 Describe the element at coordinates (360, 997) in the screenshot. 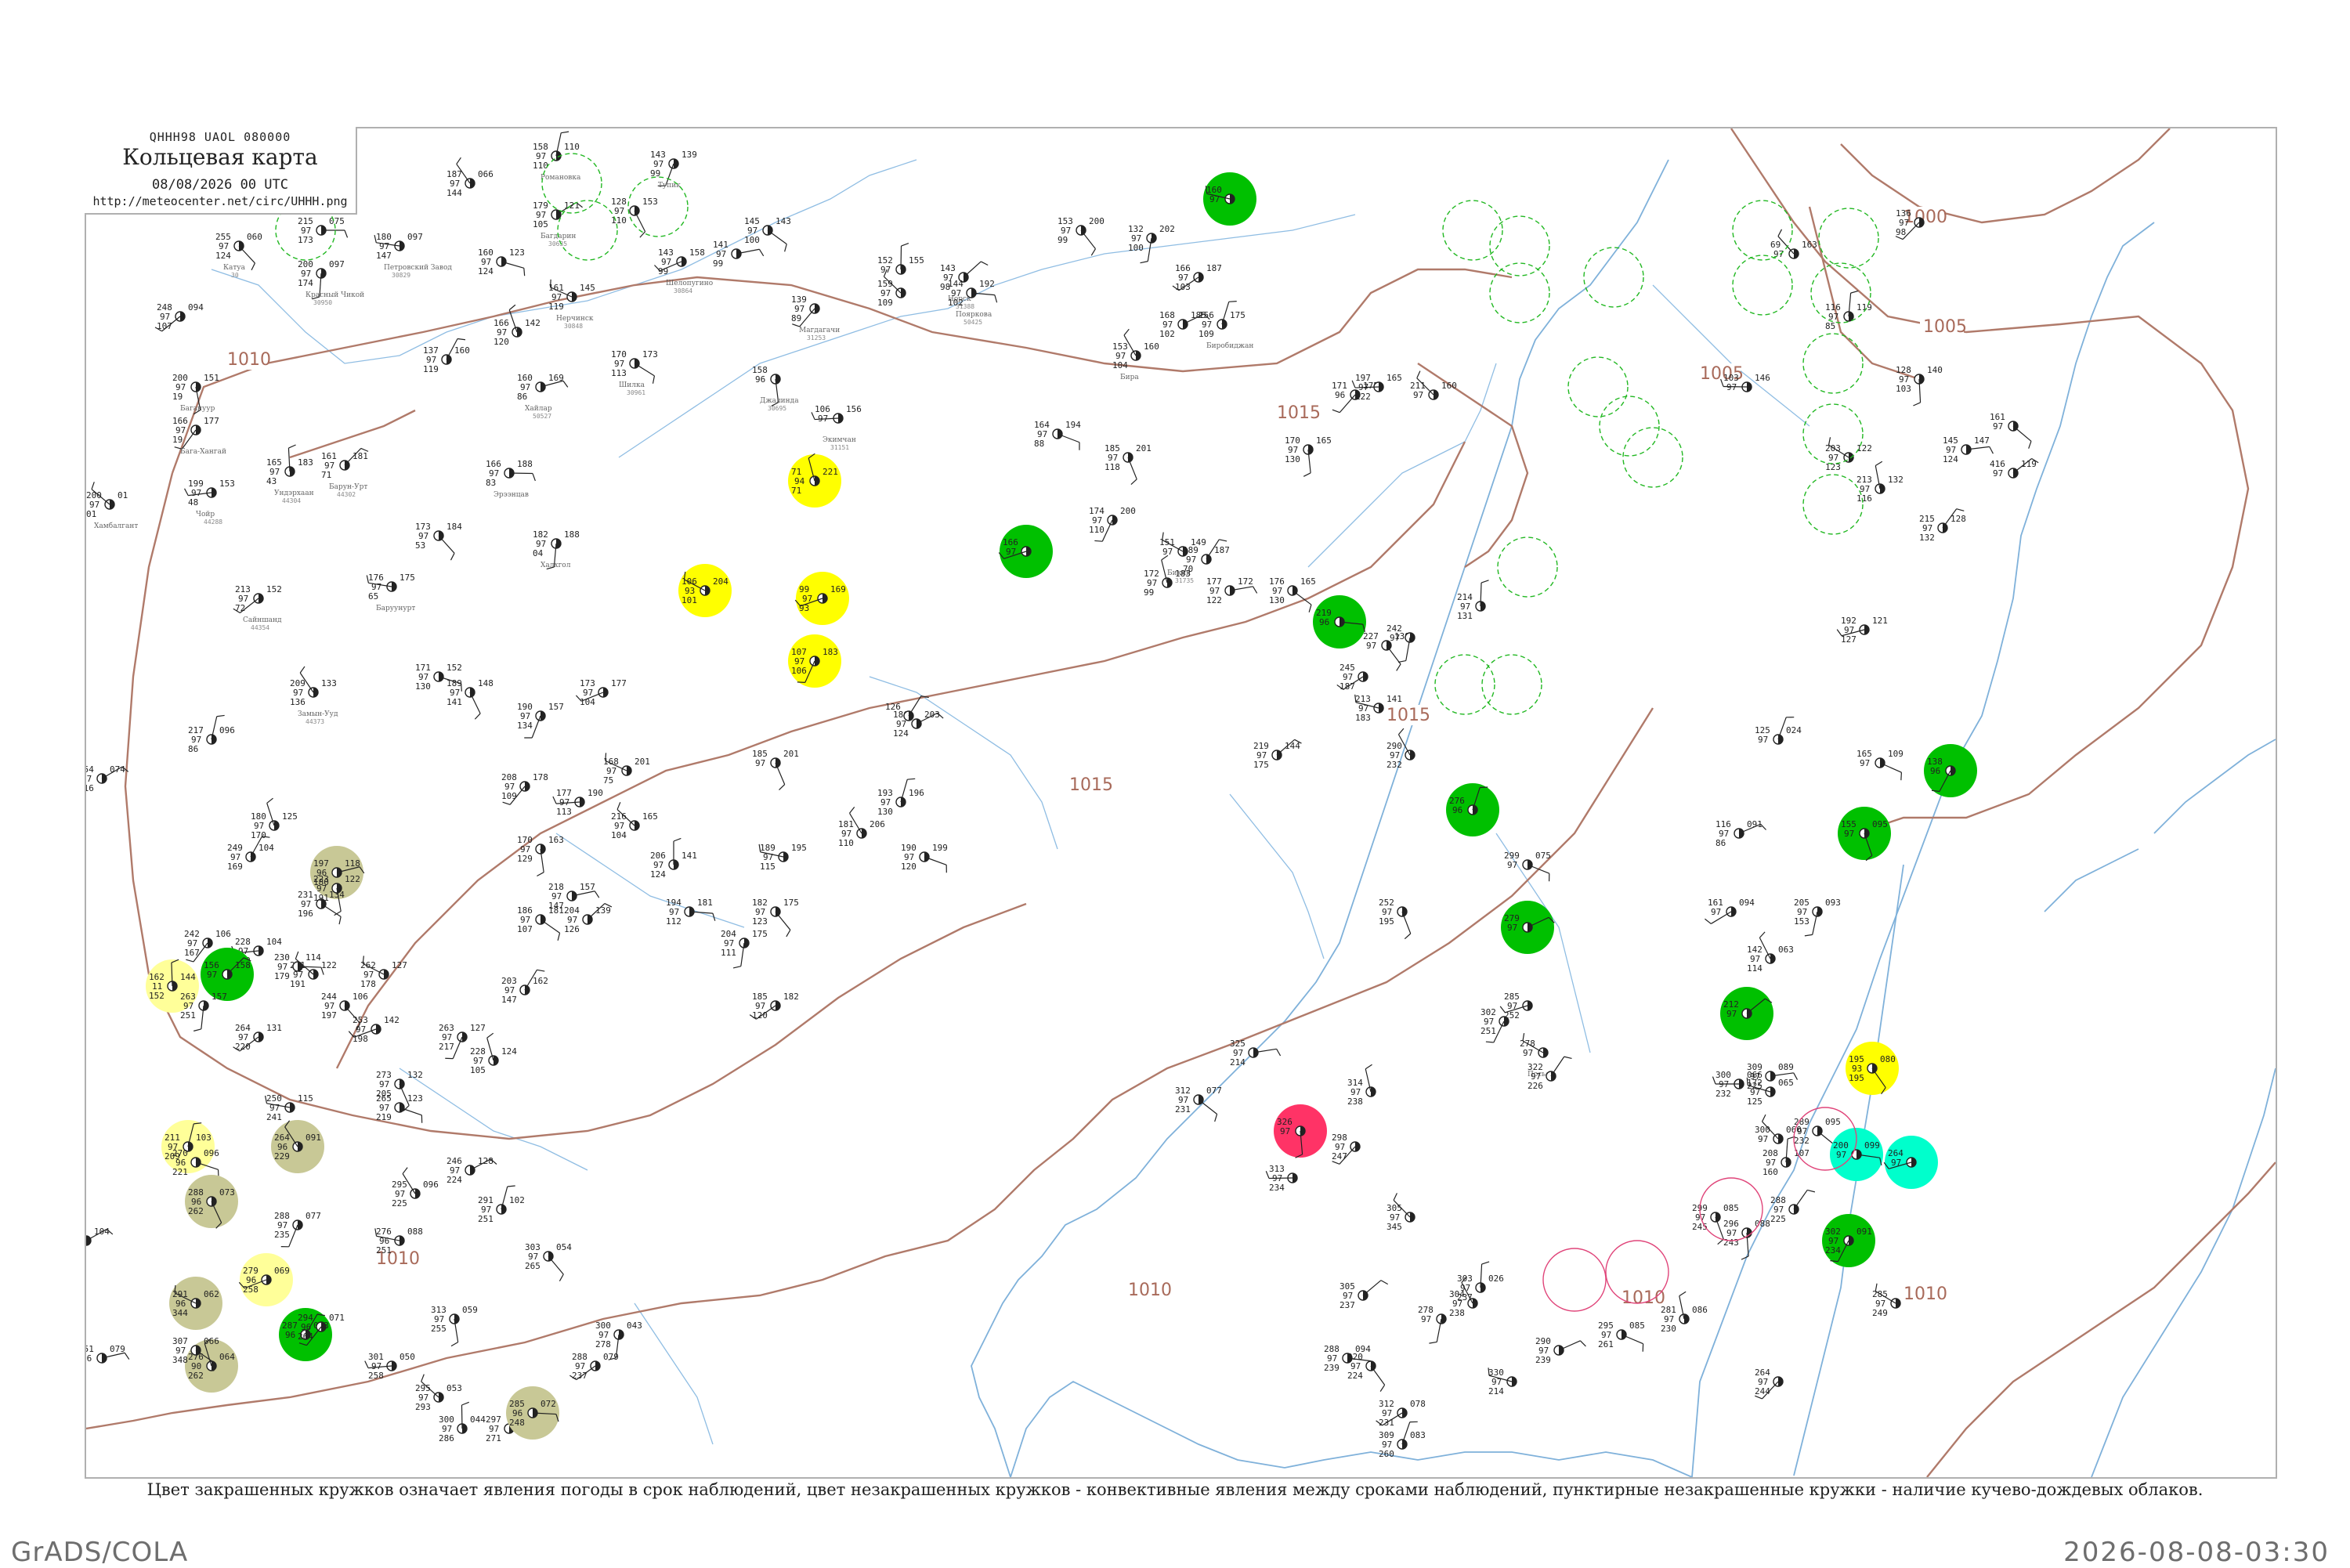

I see `station-tendency: 106` at that location.